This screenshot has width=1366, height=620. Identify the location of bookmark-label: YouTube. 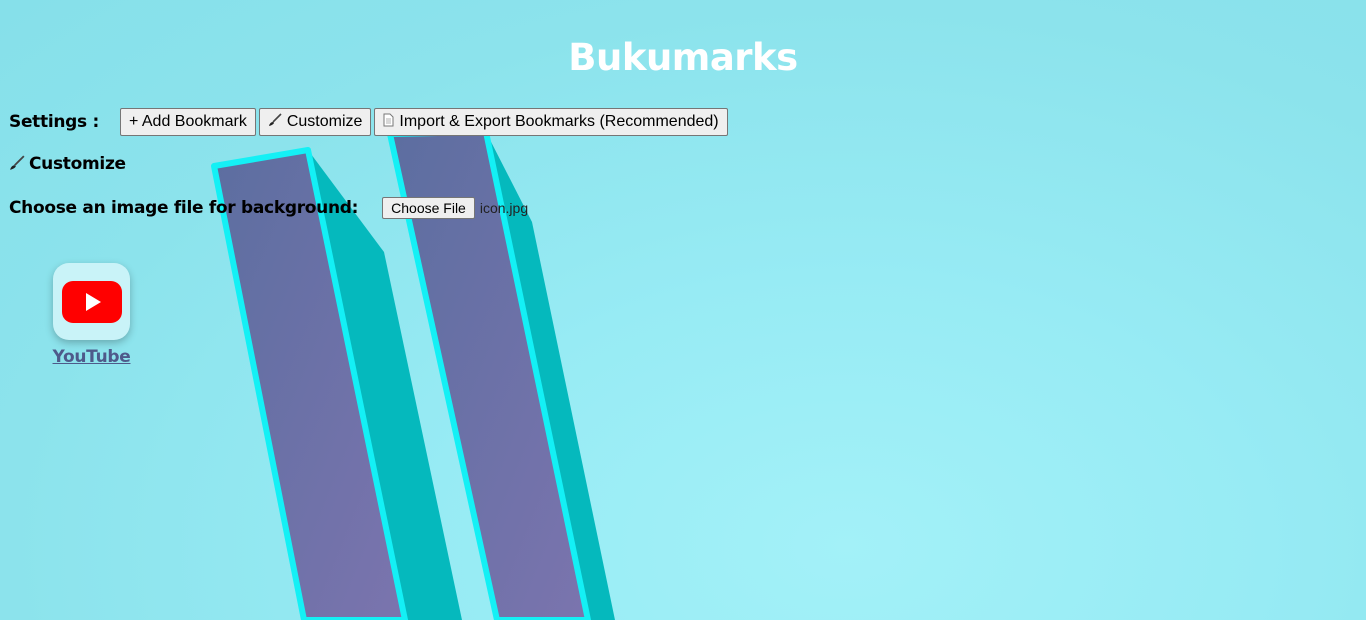
(91, 357).